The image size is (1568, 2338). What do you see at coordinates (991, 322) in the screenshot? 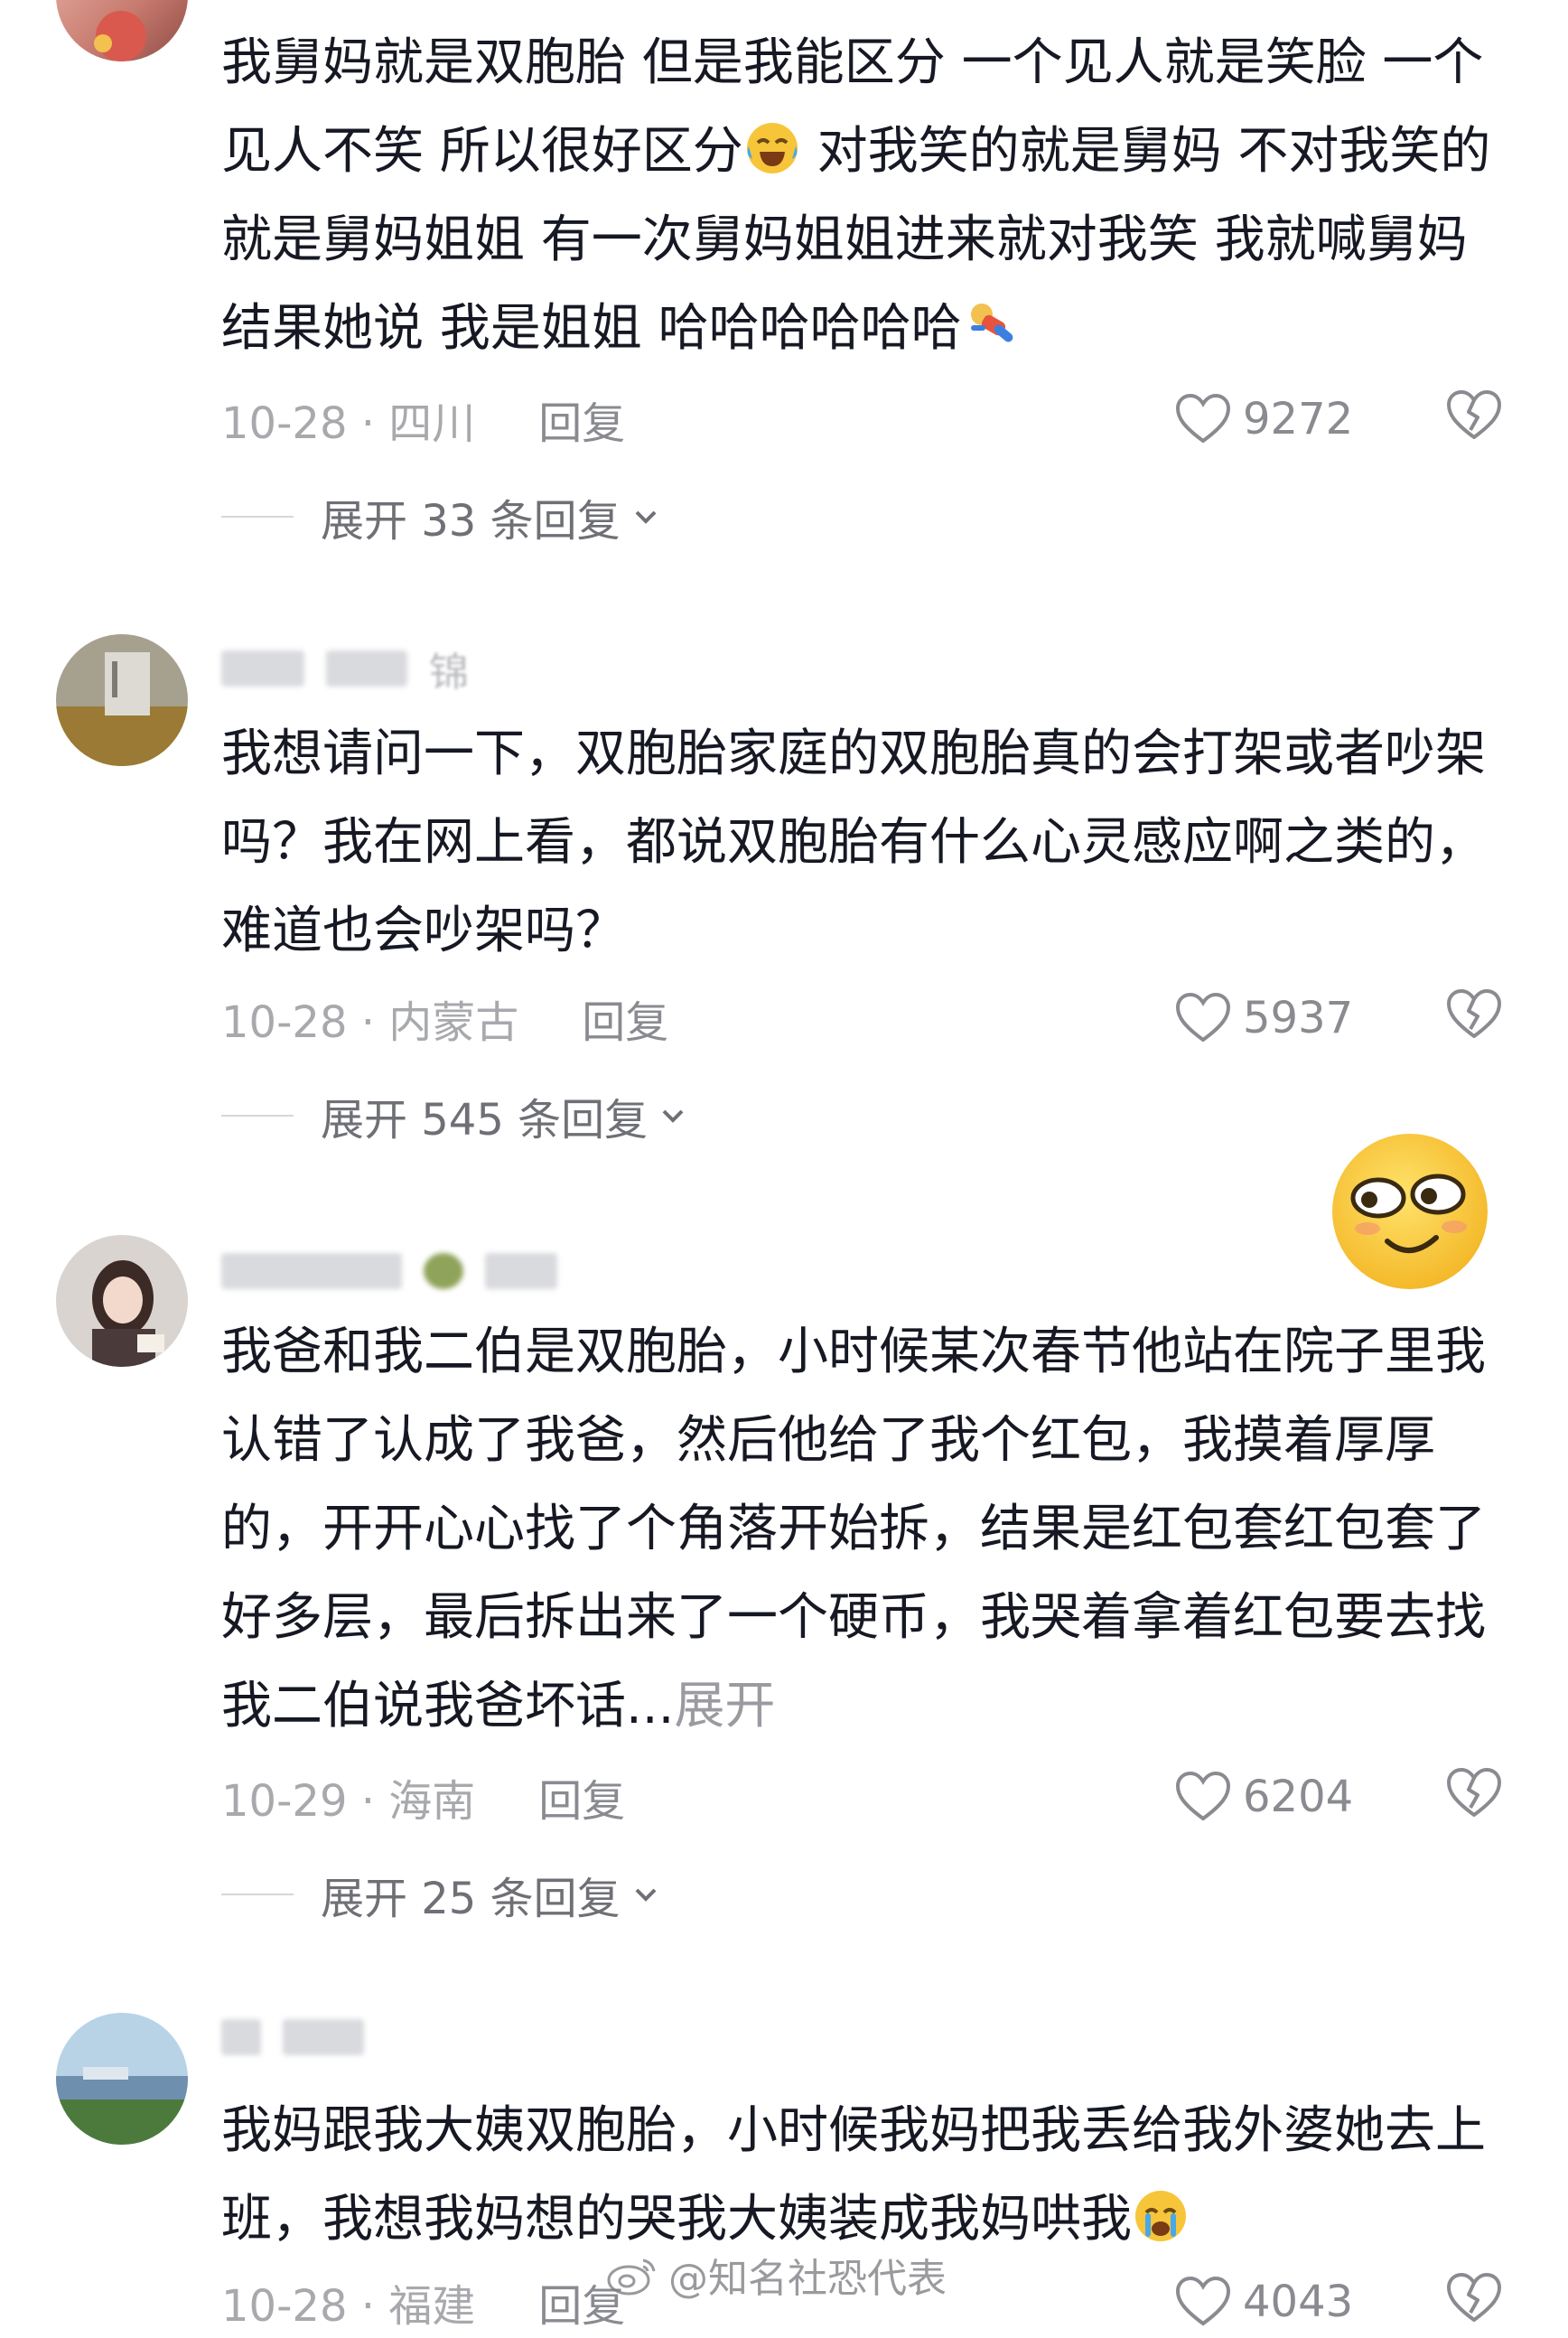
I see `falling-person-emoji` at bounding box center [991, 322].